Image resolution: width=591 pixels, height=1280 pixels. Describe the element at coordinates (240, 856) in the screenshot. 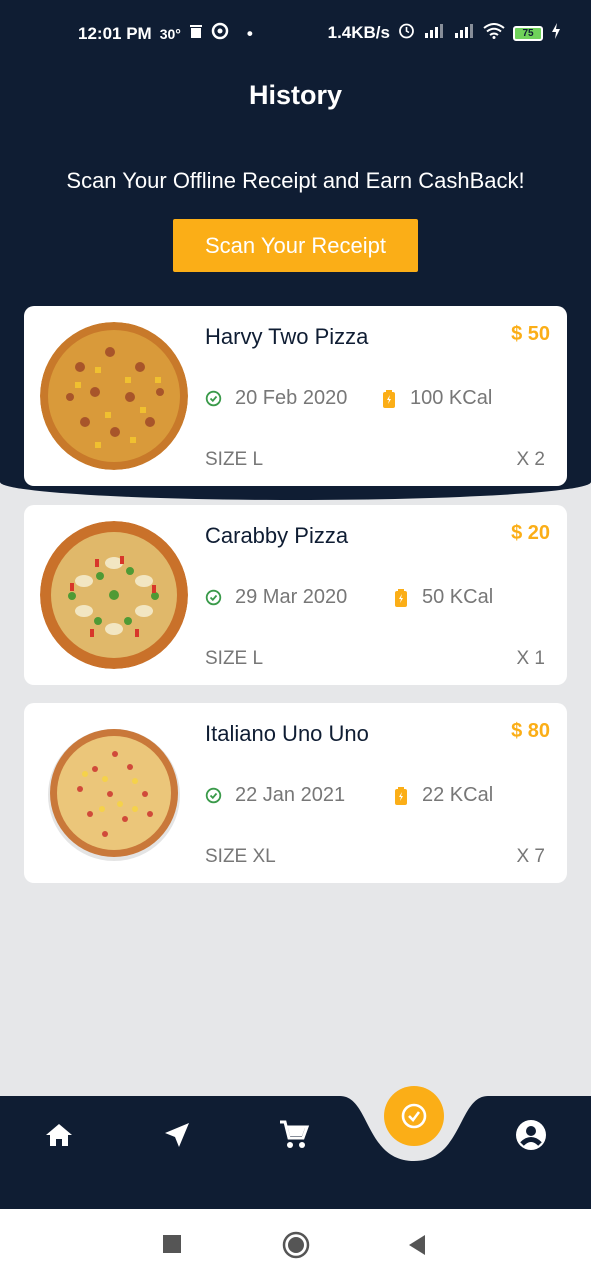

I see `item-size: SIZE XL` at that location.